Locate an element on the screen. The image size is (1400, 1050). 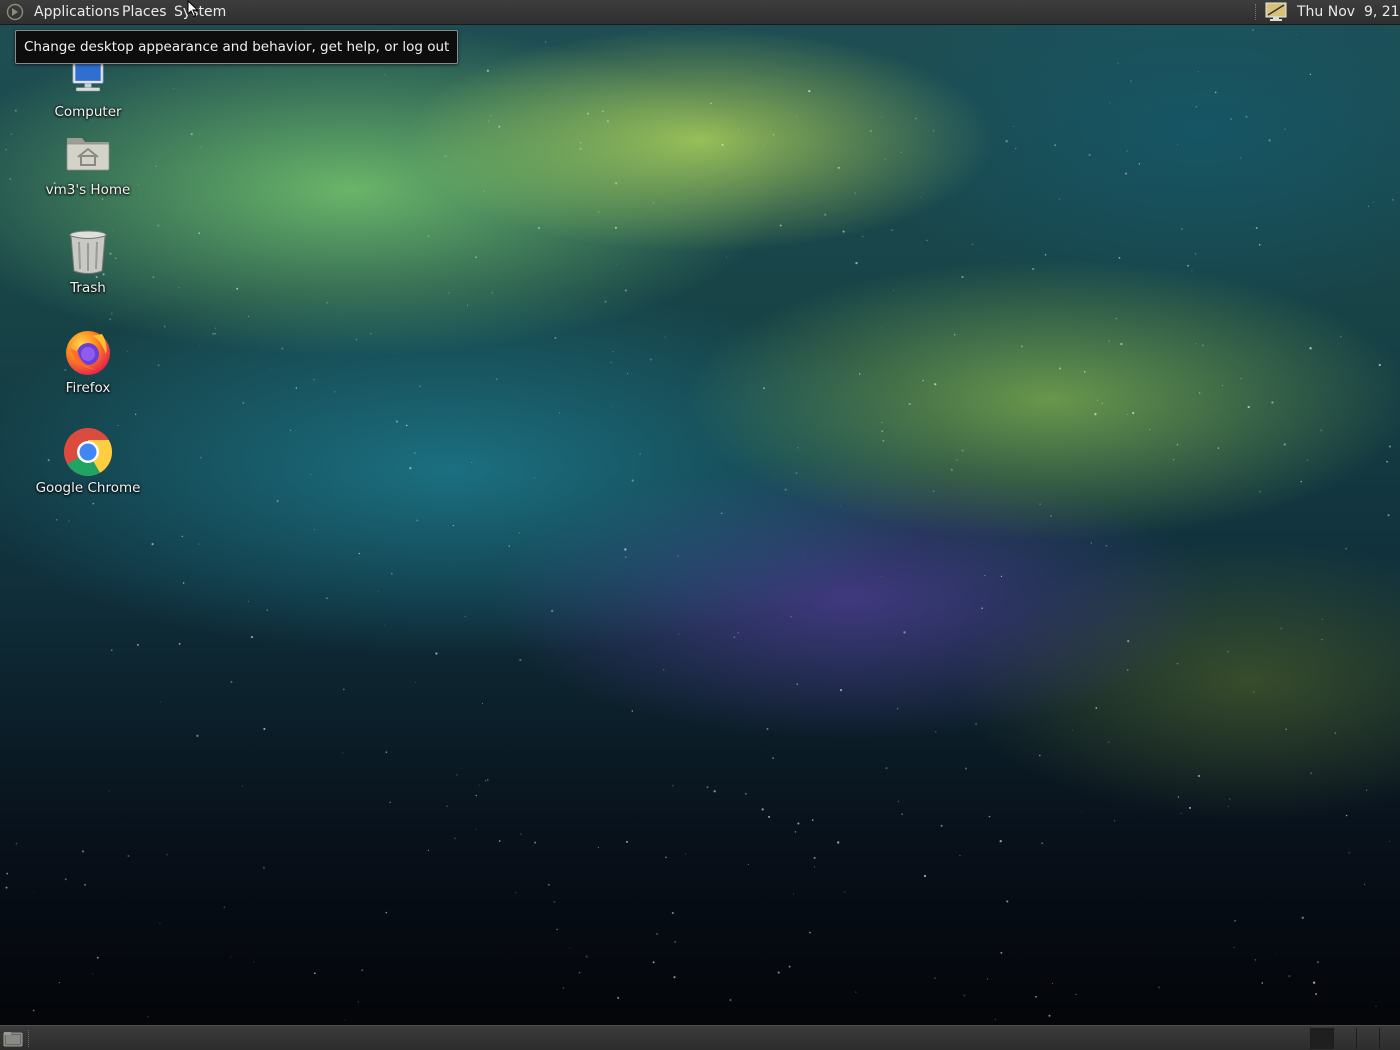
desktop-icon-firefox: Firefox is located at coordinates (88, 361).